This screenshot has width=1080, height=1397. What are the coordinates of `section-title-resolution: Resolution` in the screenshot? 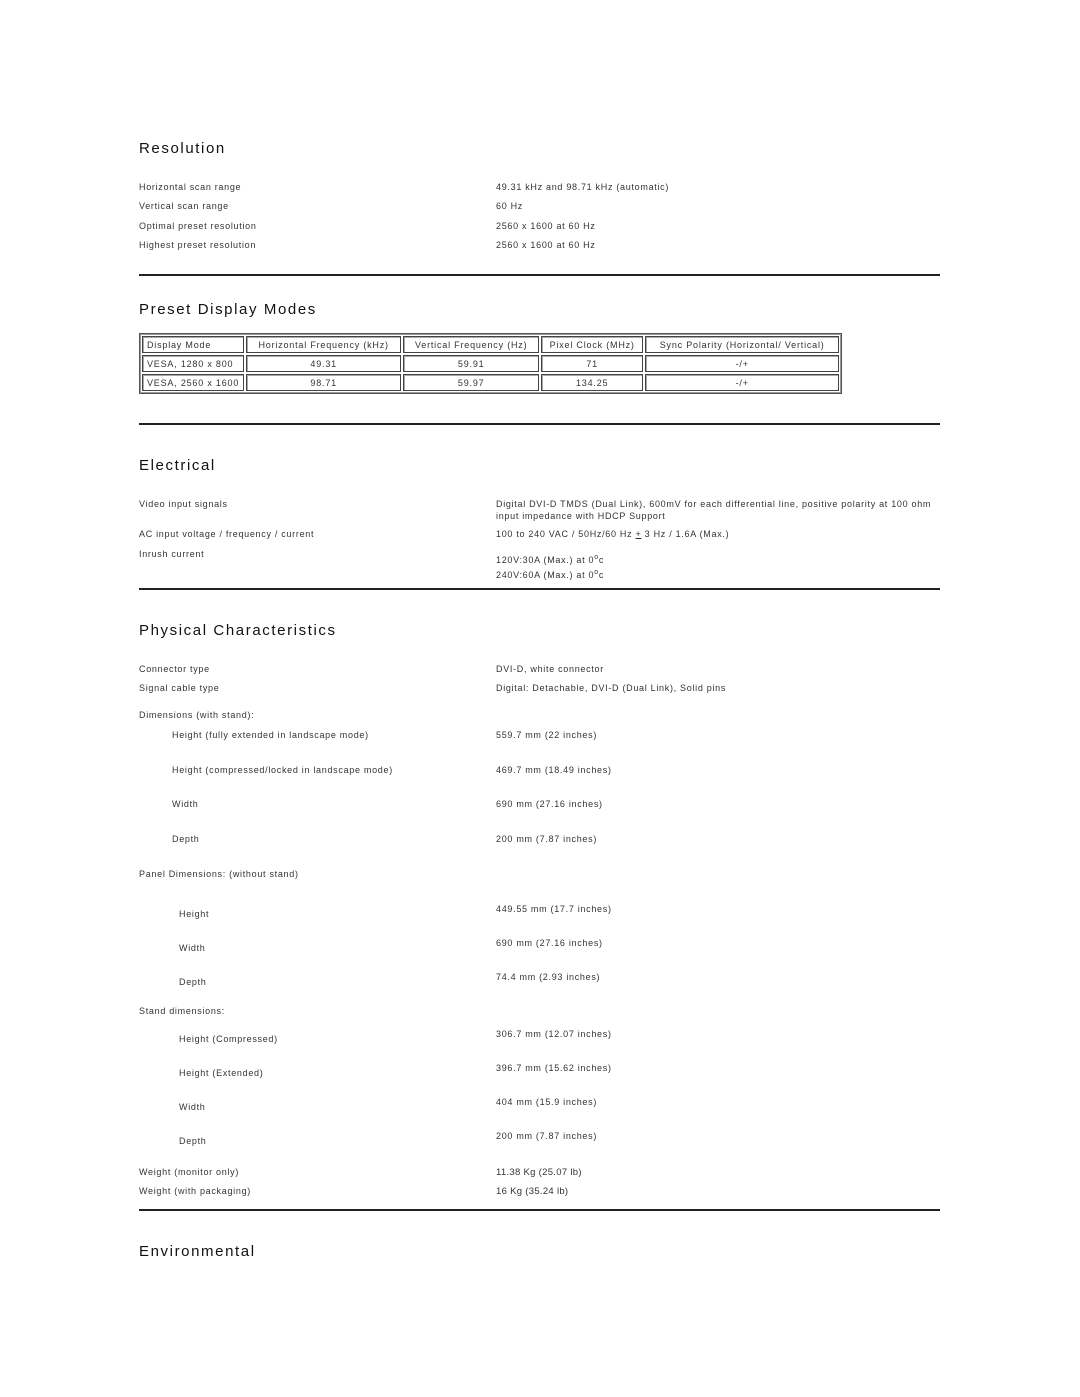 It's located at (182, 148).